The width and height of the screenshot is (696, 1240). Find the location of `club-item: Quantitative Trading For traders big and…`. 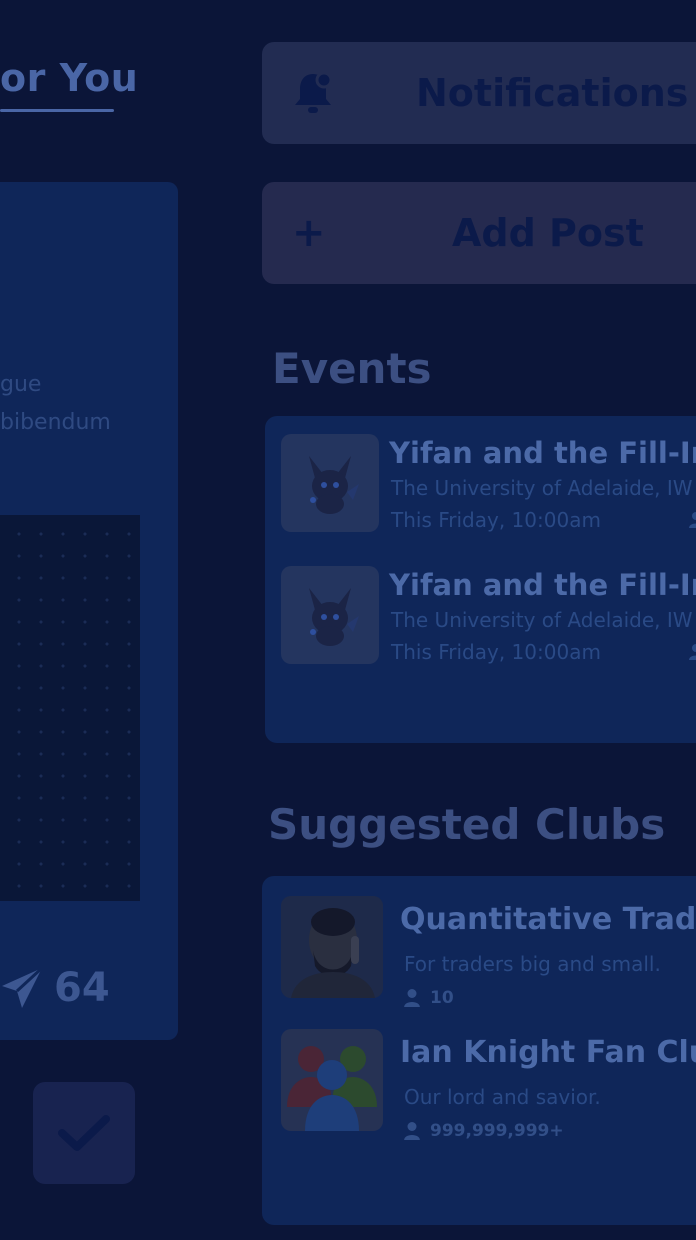

club-item: Quantitative Trading For traders big and… is located at coordinates (488, 952).